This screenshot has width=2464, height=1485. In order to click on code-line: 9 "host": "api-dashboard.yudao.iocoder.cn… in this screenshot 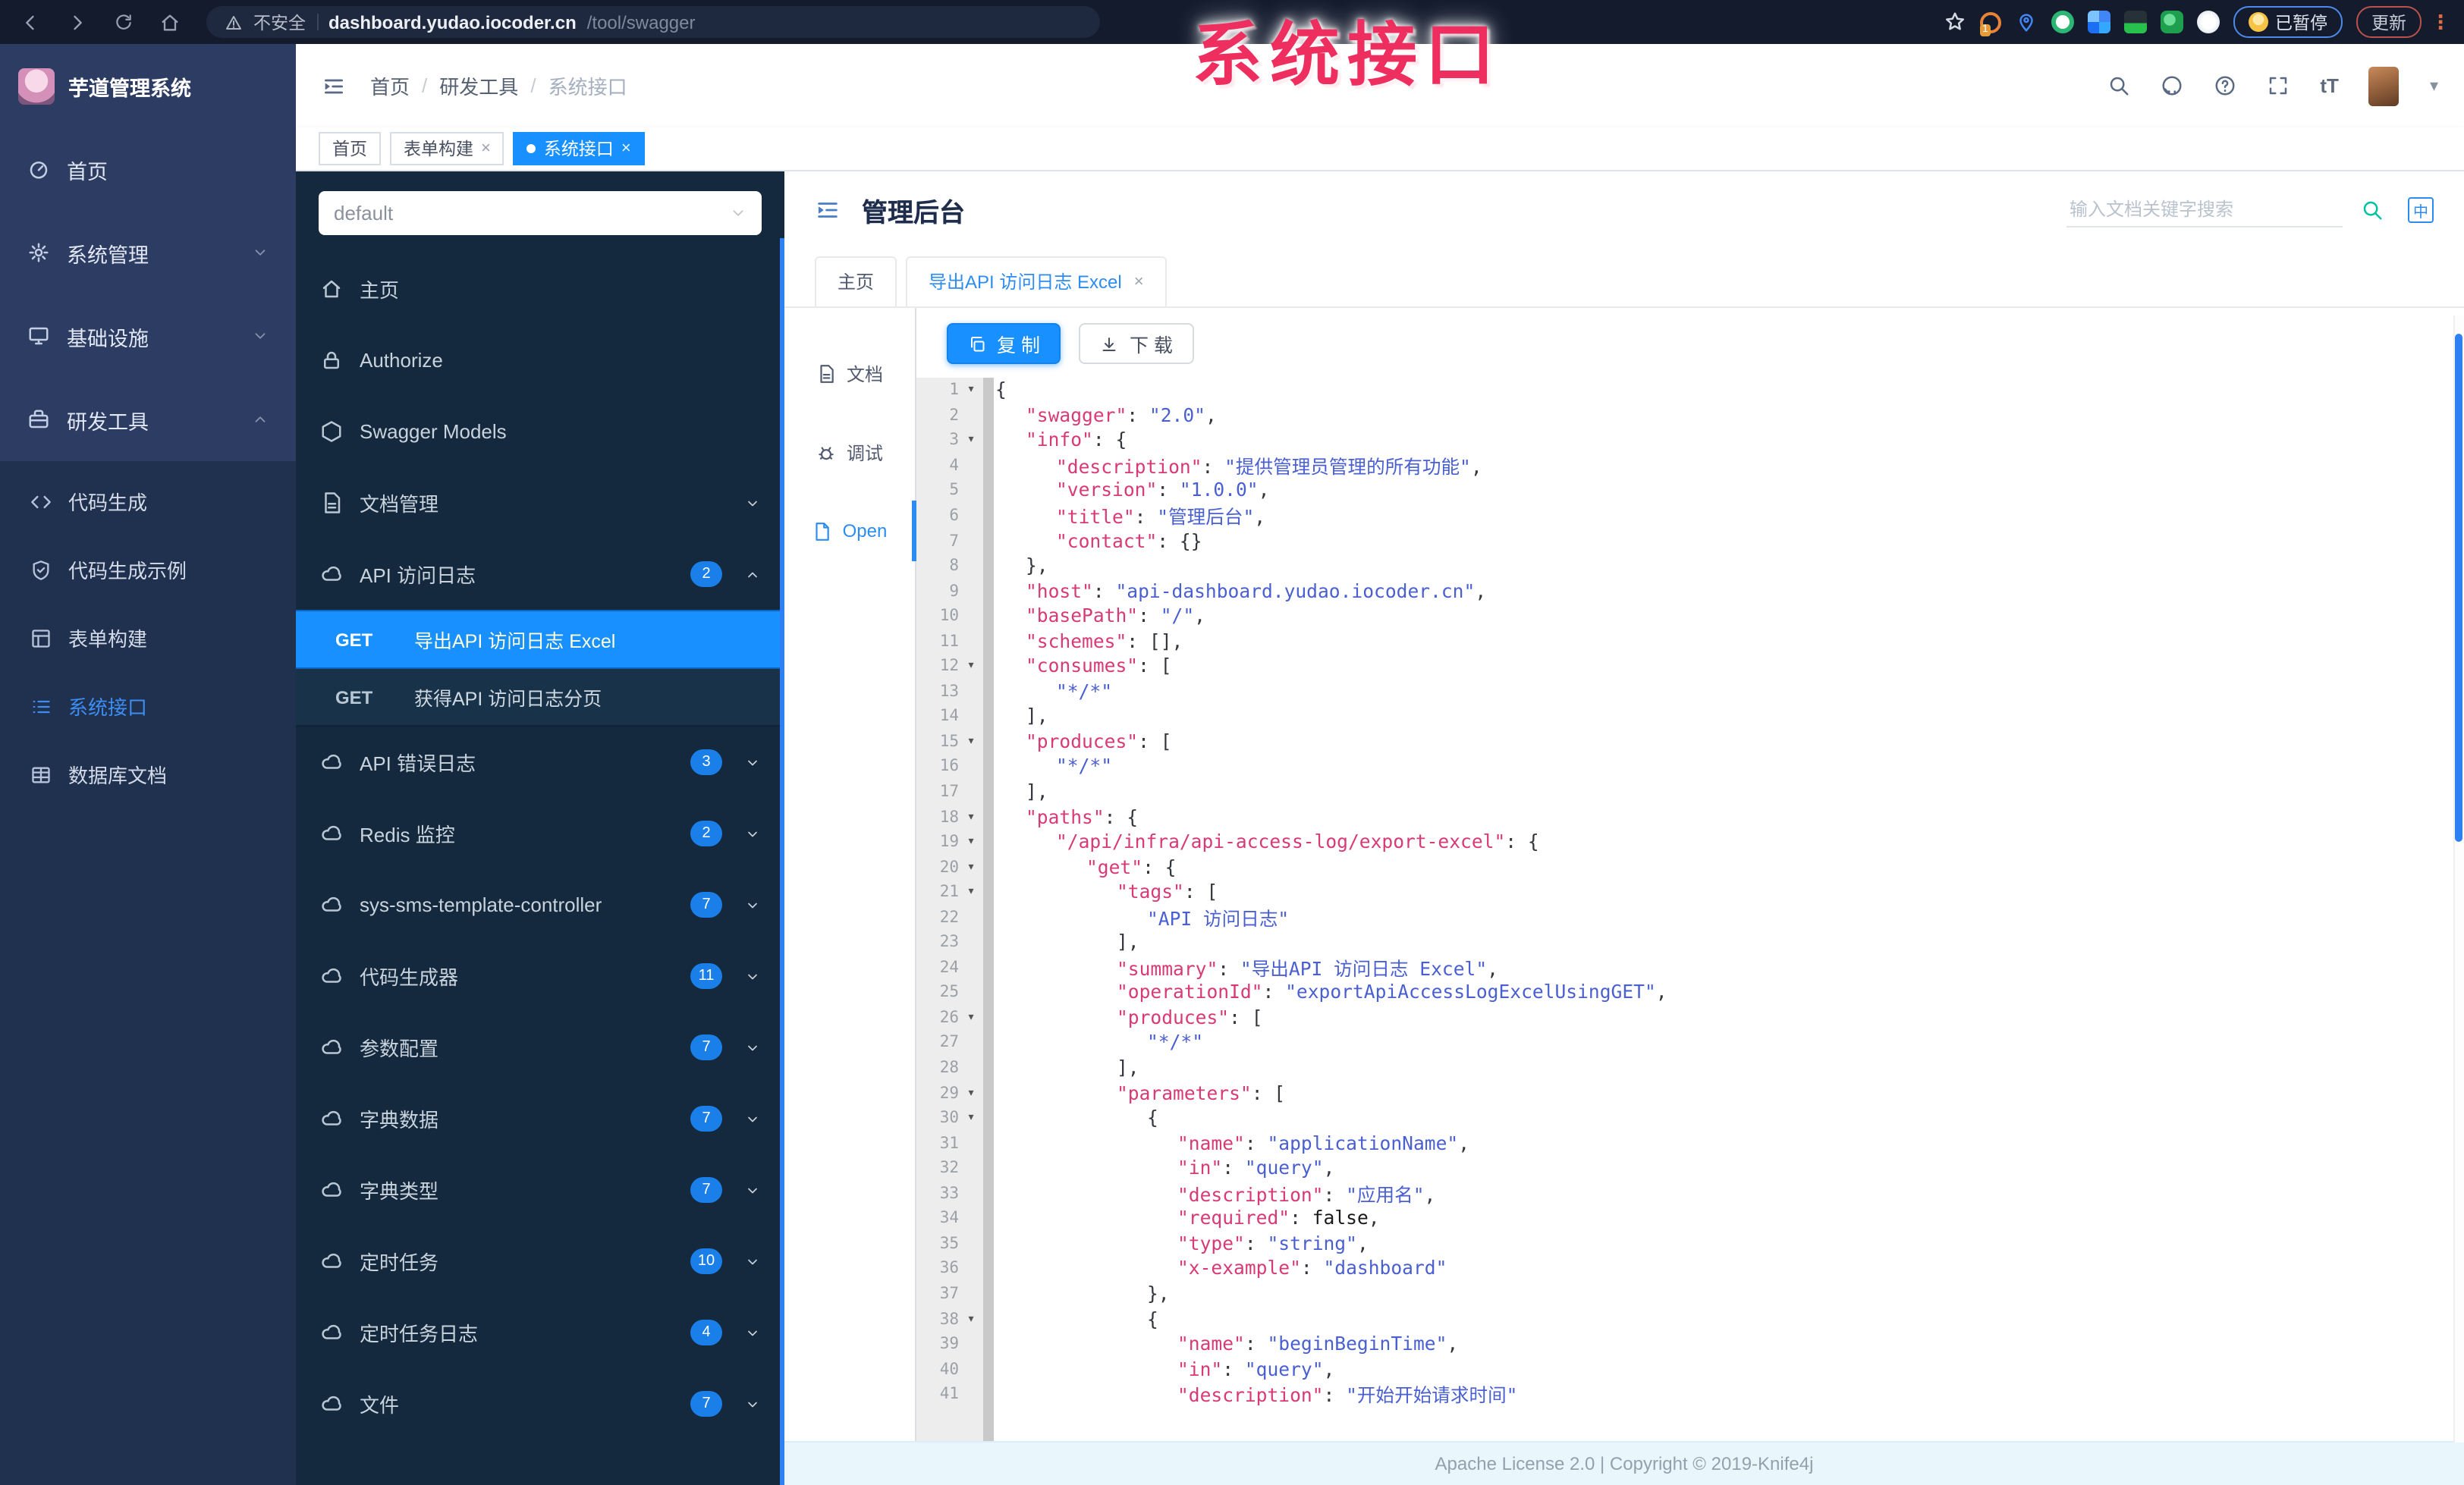, I will do `click(1690, 591)`.